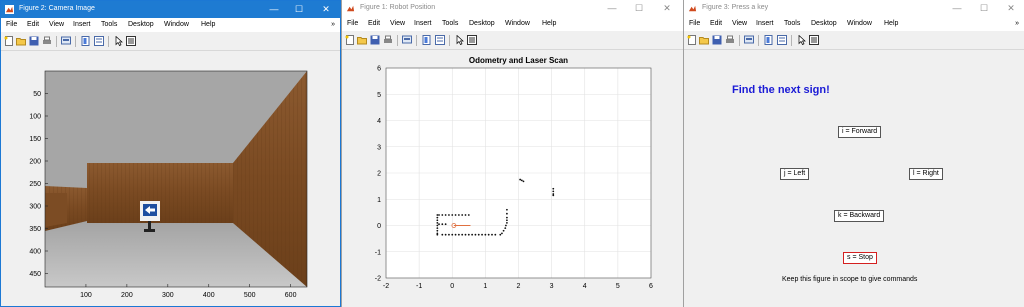 This screenshot has width=1024, height=307. What do you see at coordinates (860, 258) in the screenshot?
I see `stop-key-button: s = Stop` at bounding box center [860, 258].